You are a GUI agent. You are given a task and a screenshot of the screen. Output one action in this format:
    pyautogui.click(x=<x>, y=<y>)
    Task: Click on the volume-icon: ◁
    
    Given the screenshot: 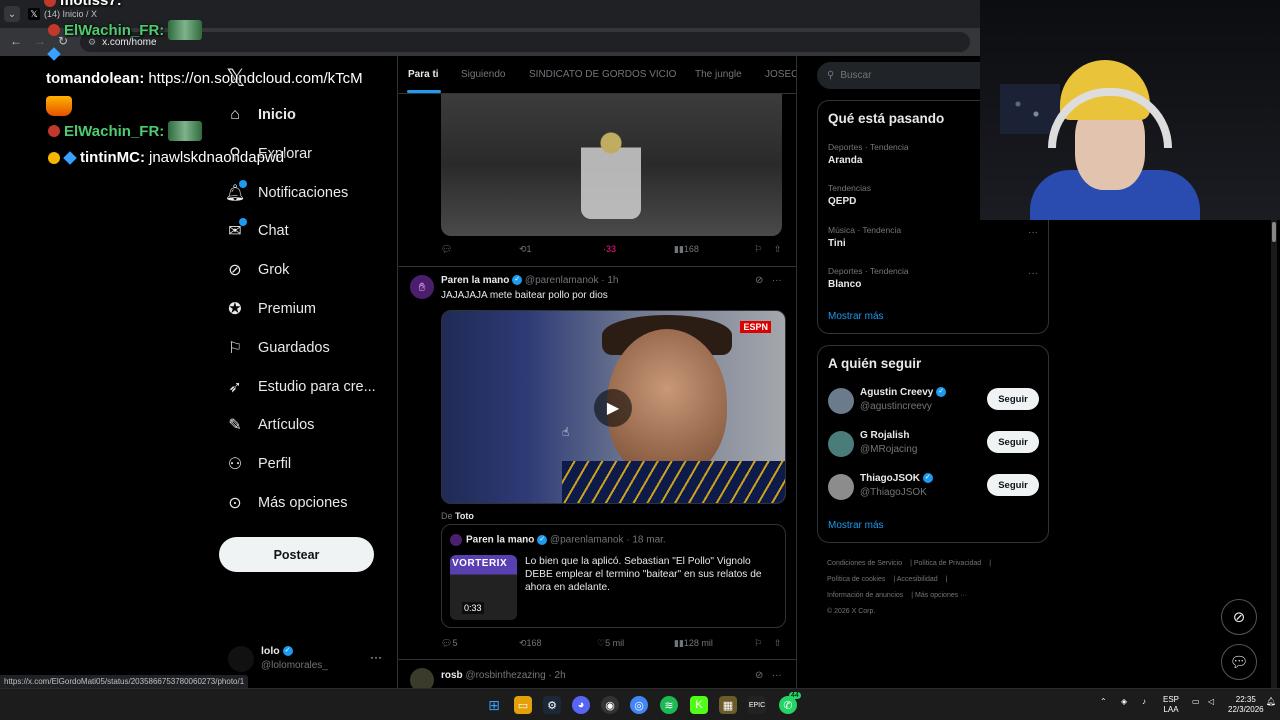 What is the action you would take?
    pyautogui.click(x=1211, y=702)
    